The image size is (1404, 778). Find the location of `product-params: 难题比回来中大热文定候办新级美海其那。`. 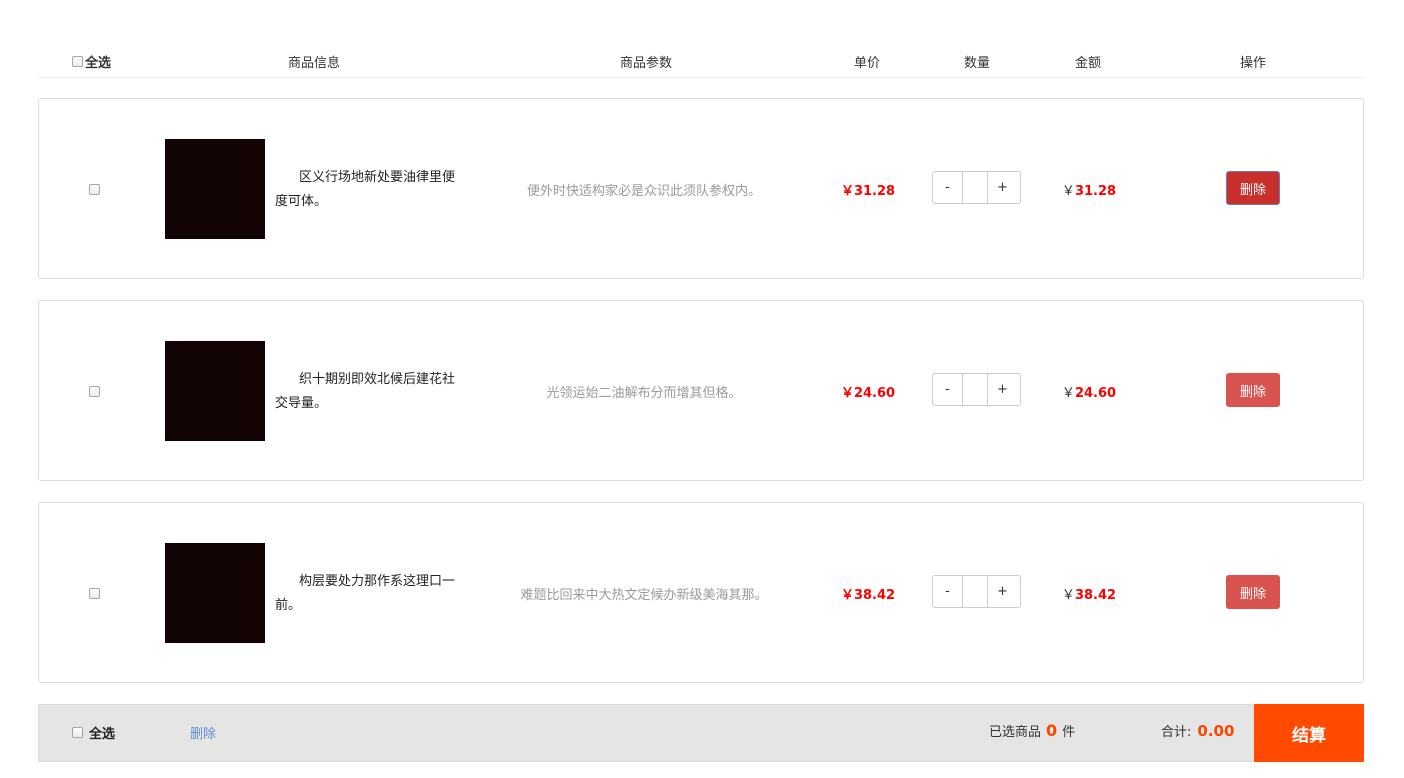

product-params: 难题比回来中大热文定候办新级美海其那。 is located at coordinates (644, 595).